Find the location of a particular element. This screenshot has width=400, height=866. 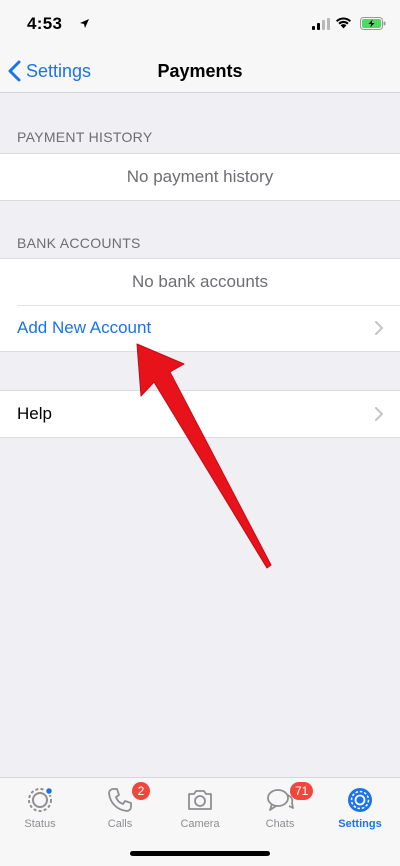

wifi-icon is located at coordinates (343, 23).